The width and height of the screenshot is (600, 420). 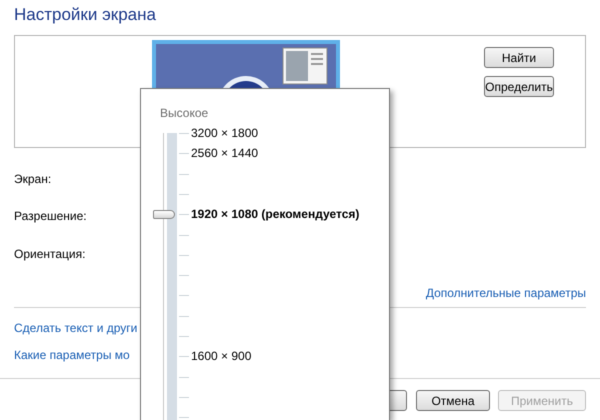 What do you see at coordinates (453, 400) in the screenshot?
I see `cancel-button: Отмена` at bounding box center [453, 400].